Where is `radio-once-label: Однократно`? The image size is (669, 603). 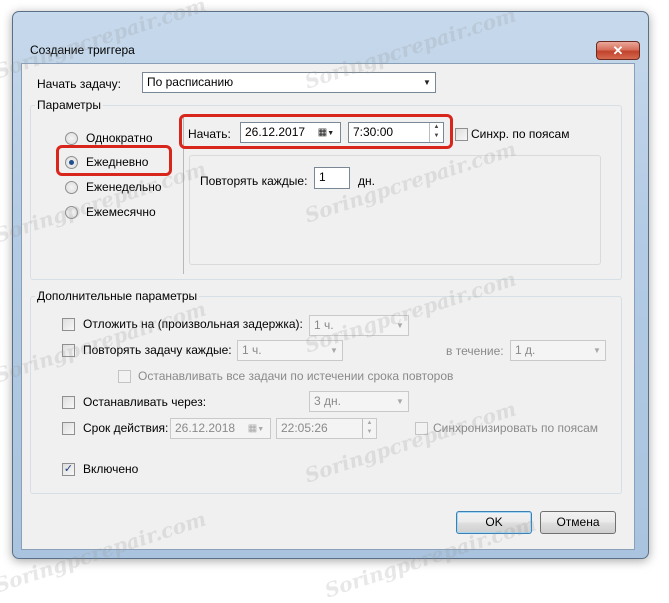
radio-once-label: Однократно is located at coordinates (119, 138).